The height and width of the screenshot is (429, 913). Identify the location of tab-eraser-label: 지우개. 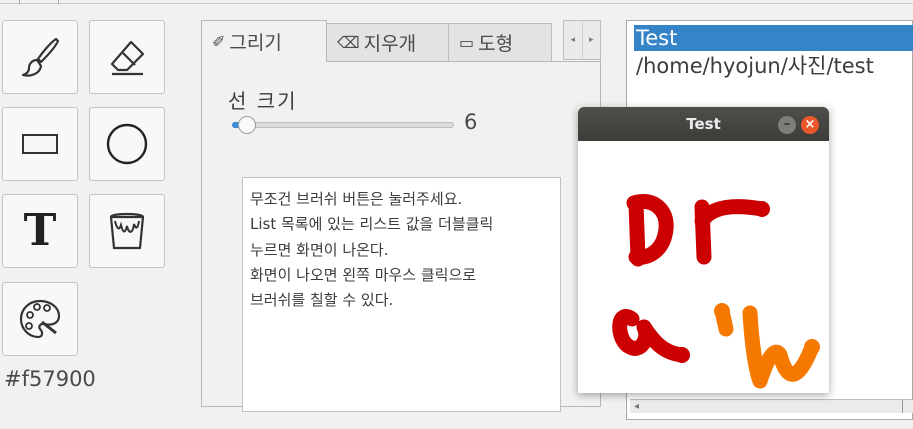
(390, 44).